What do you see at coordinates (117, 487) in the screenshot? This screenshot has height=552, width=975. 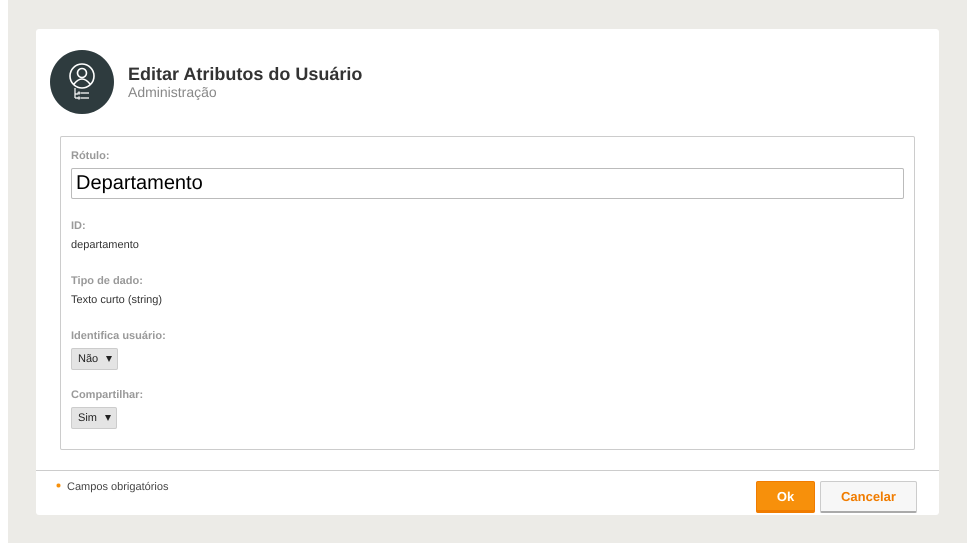 I see `required-note: Campos obrigatórios` at bounding box center [117, 487].